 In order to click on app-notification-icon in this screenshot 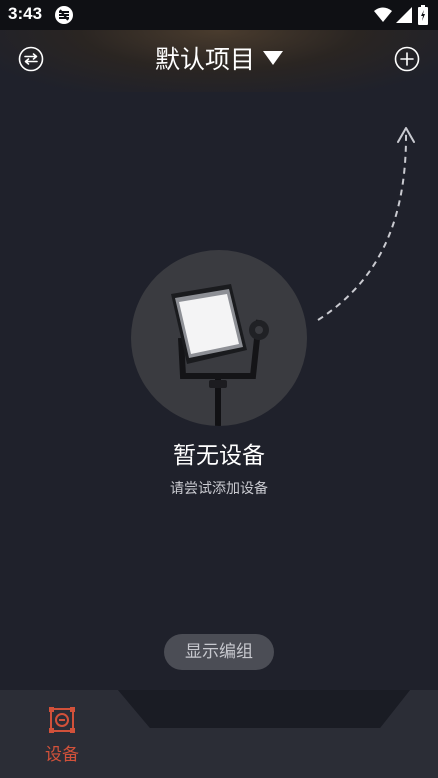, I will do `click(64, 15)`.